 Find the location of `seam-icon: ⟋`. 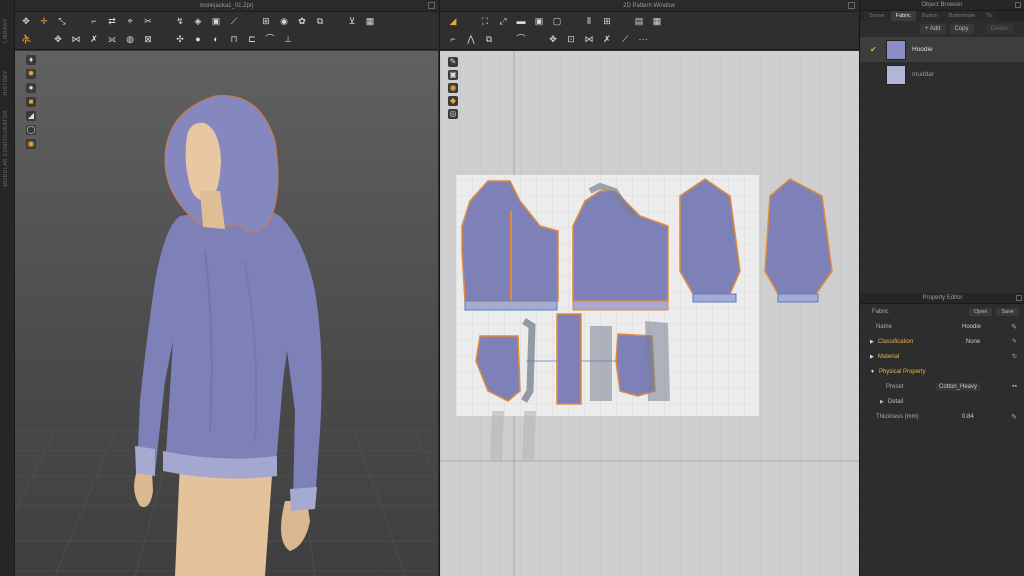

seam-icon: ⟋ is located at coordinates (234, 21).